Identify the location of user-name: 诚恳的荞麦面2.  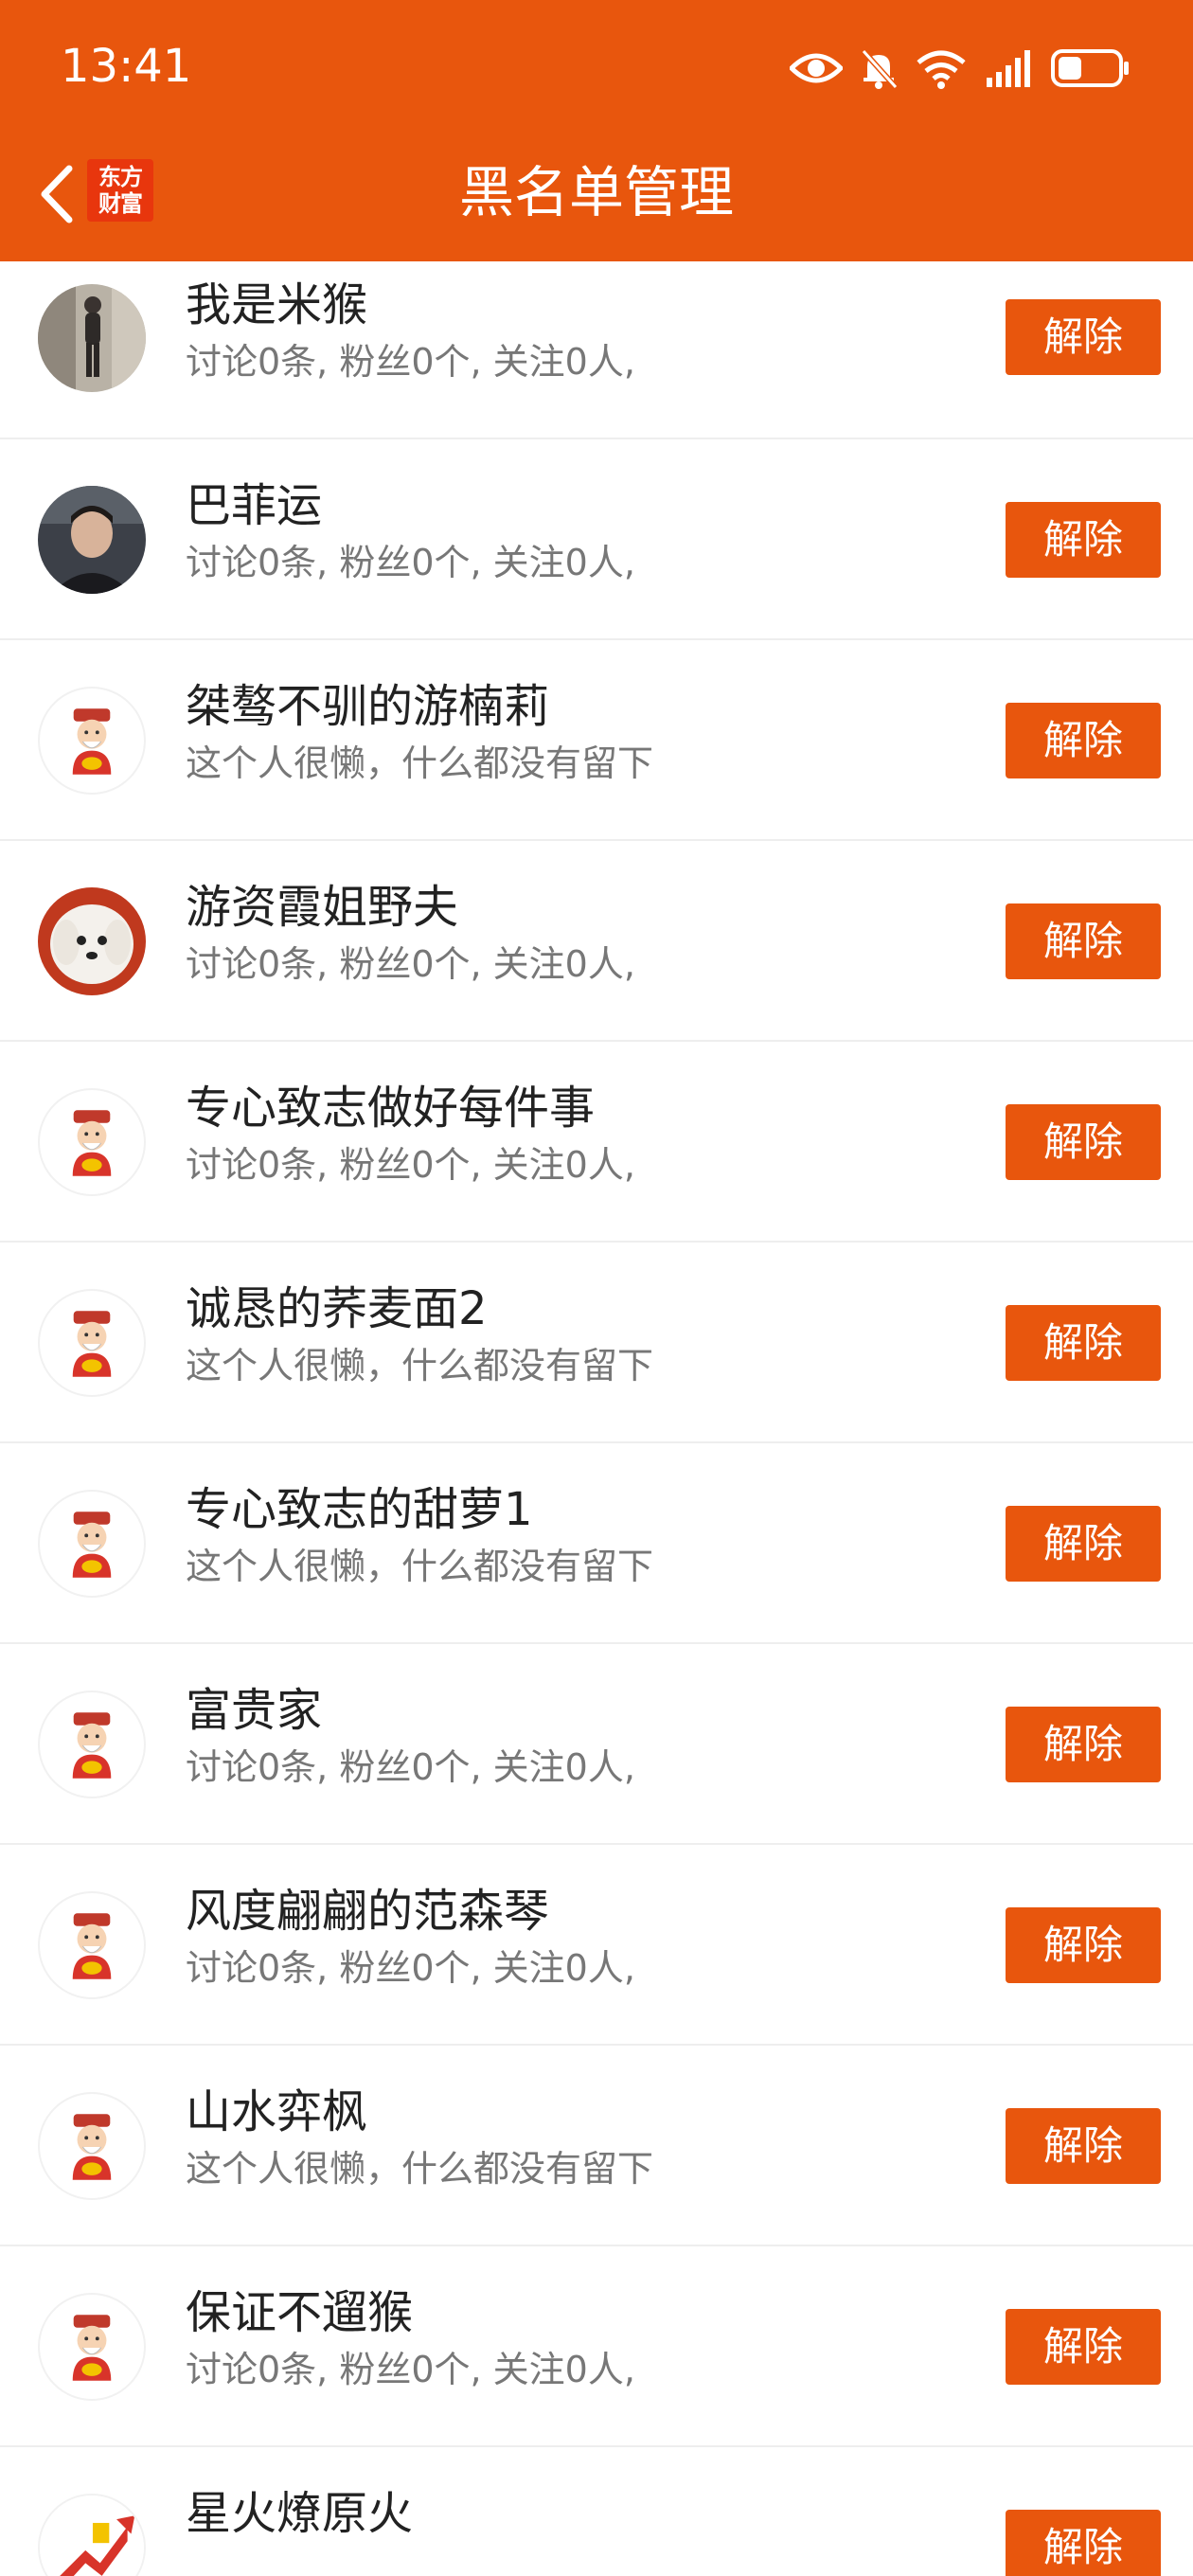
(337, 1308).